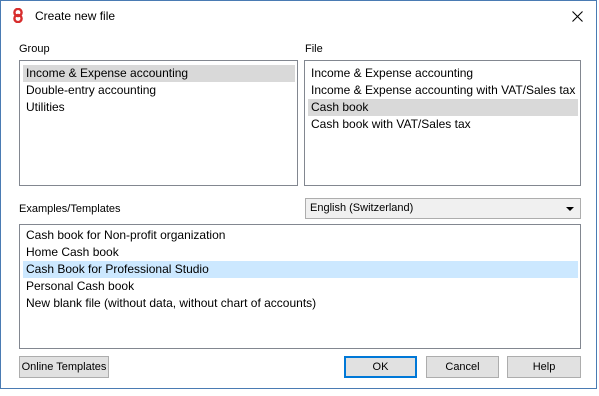  What do you see at coordinates (159, 73) in the screenshot?
I see `group-item-income-expense: Income & Expense accounting` at bounding box center [159, 73].